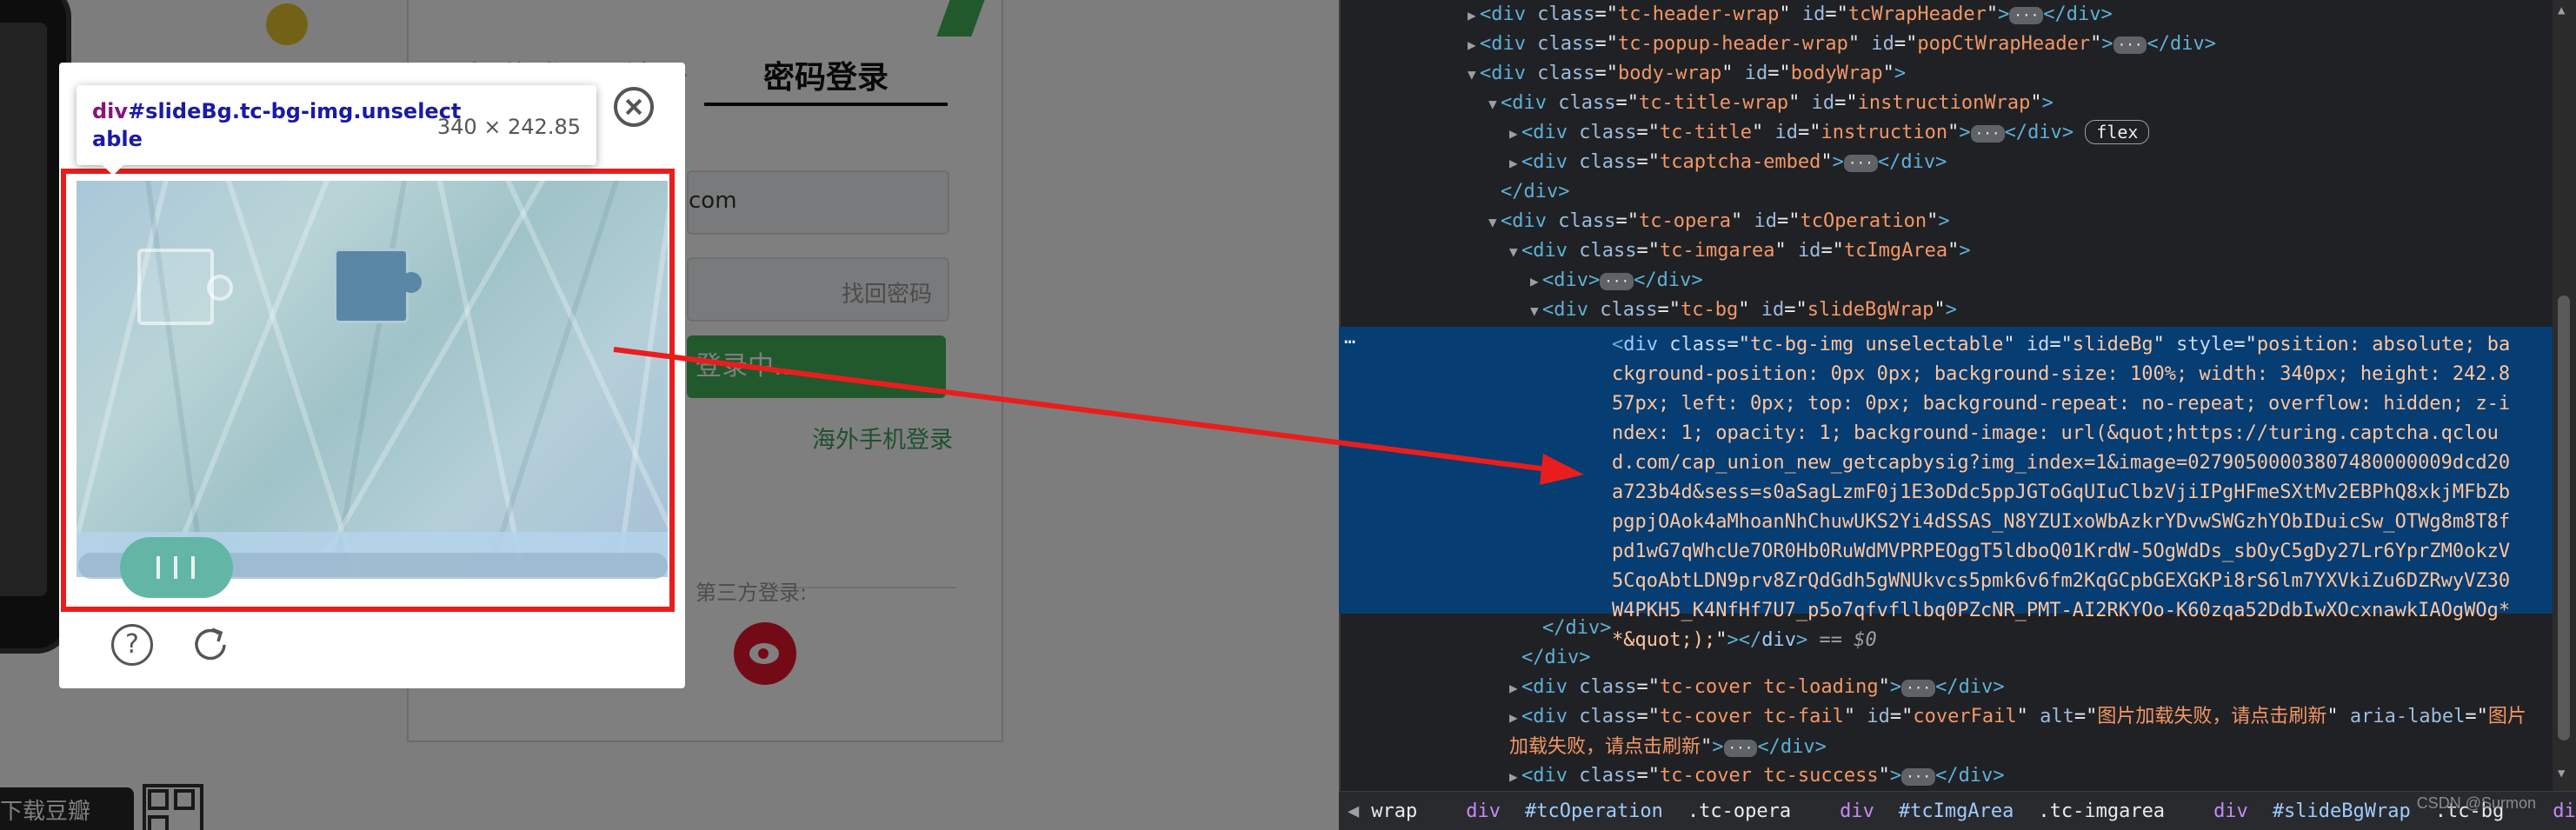 Image resolution: width=2576 pixels, height=830 pixels. Describe the element at coordinates (2561, 10) in the screenshot. I see `scroll-up-icon: ▲` at that location.